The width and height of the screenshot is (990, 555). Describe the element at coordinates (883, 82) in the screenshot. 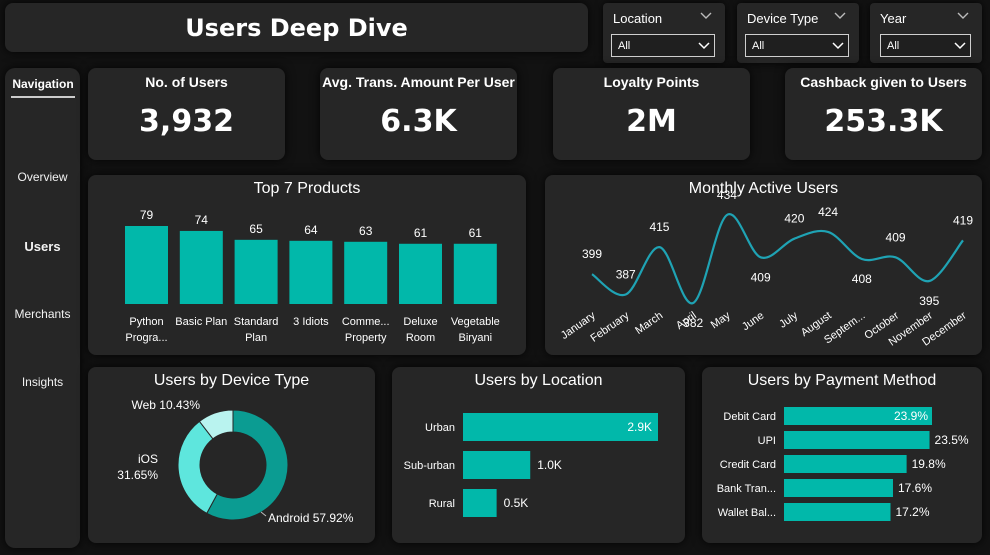

I see `kpi-label: Cashback given to Users` at that location.